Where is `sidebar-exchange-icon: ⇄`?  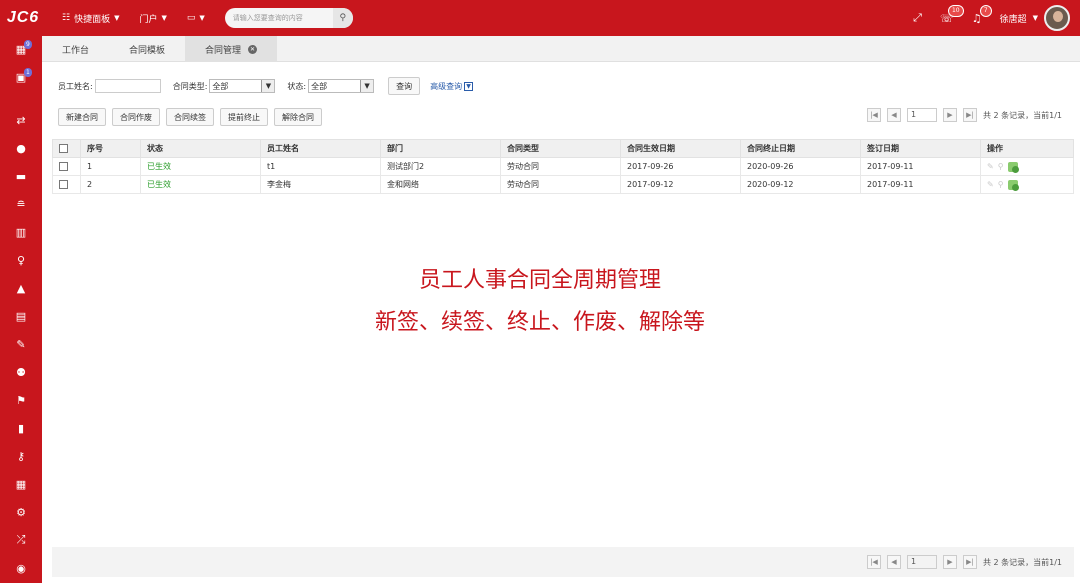
sidebar-exchange-icon: ⇄ is located at coordinates (21, 120).